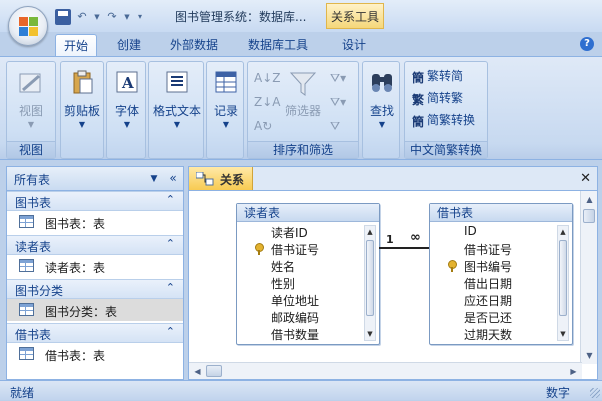 This screenshot has height=401, width=602. I want to click on table-icon, so click(26, 221).